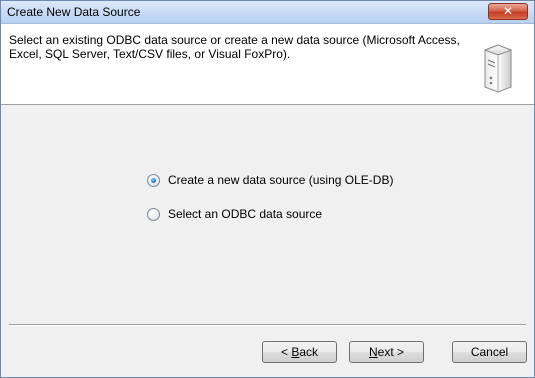 The height and width of the screenshot is (378, 535). I want to click on title-bar: Create New Data Source ✕, so click(267, 12).